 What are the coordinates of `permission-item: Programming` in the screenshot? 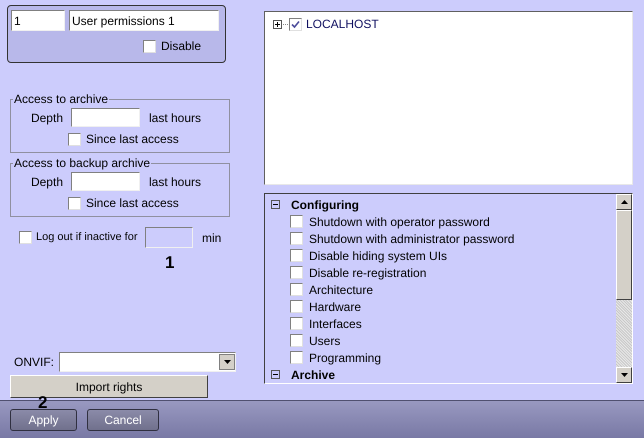 It's located at (345, 357).